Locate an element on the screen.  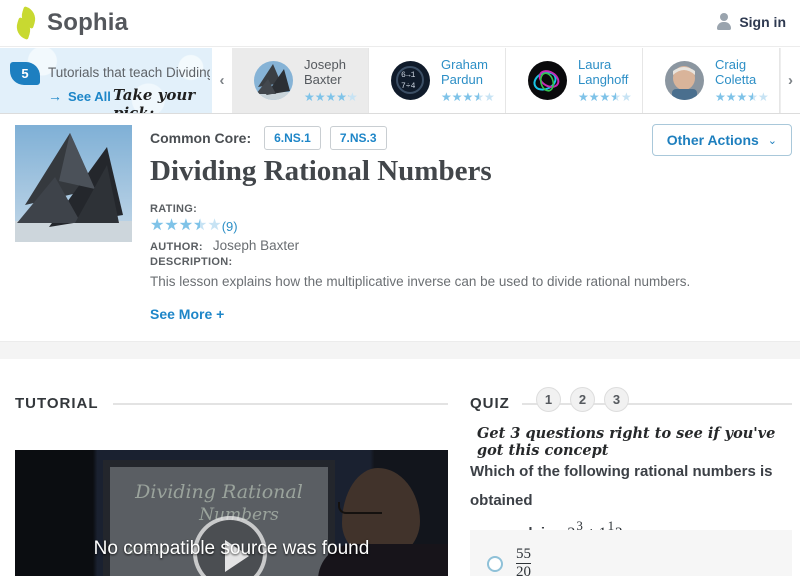
lesson-thumbnail is located at coordinates (73, 183).